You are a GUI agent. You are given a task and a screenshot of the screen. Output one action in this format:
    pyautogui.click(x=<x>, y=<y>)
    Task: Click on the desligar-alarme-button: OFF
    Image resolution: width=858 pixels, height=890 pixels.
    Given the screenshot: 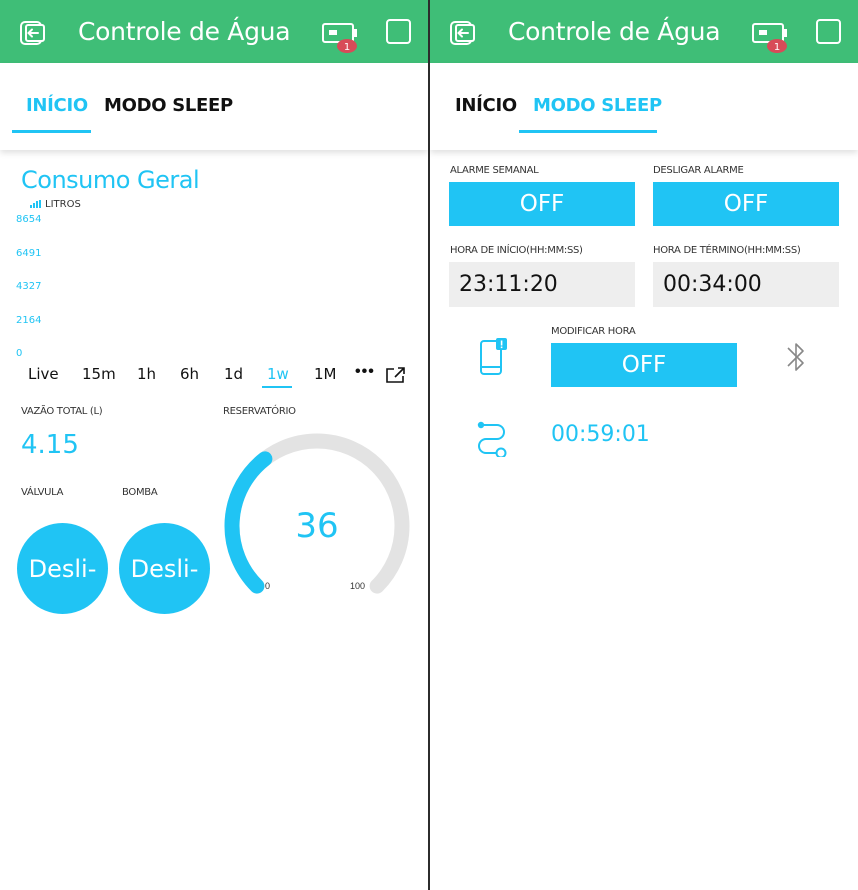 What is the action you would take?
    pyautogui.click(x=746, y=204)
    